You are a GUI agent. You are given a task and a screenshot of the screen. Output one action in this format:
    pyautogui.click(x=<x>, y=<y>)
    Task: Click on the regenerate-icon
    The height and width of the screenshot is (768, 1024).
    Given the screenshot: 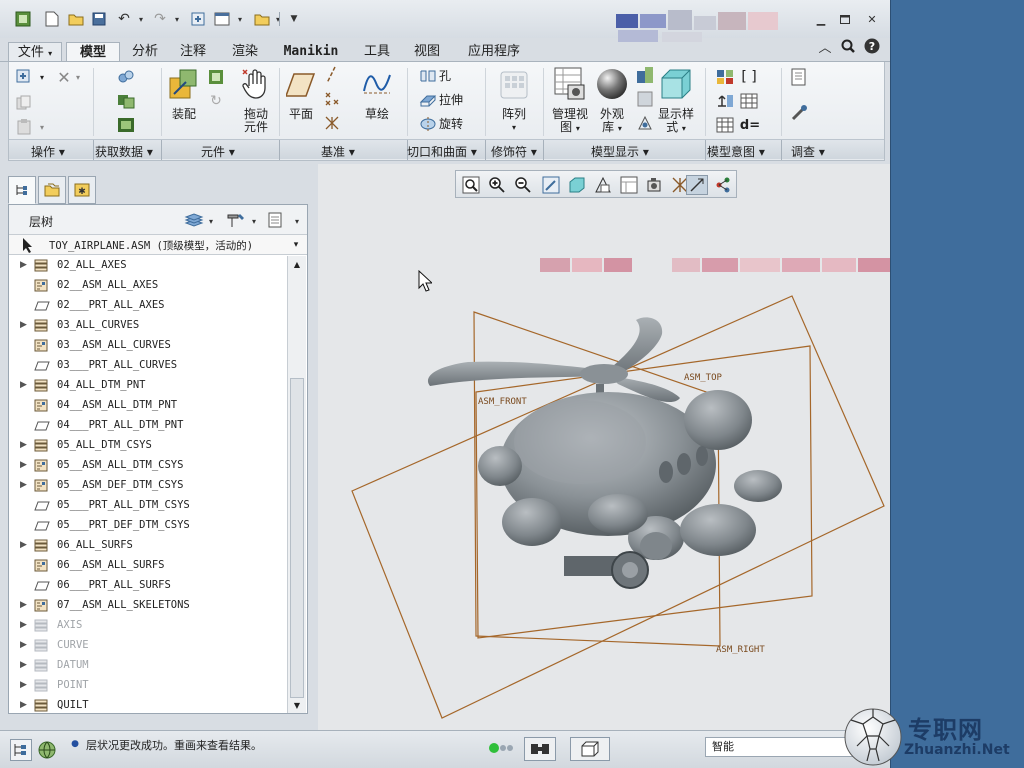 What is the action you would take?
    pyautogui.click(x=198, y=19)
    